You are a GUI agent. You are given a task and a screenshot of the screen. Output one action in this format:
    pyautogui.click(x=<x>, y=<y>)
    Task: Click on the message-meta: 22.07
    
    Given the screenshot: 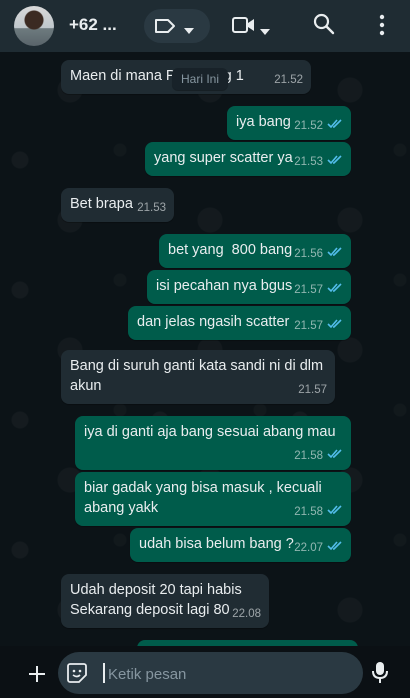 What is the action you would take?
    pyautogui.click(x=318, y=548)
    